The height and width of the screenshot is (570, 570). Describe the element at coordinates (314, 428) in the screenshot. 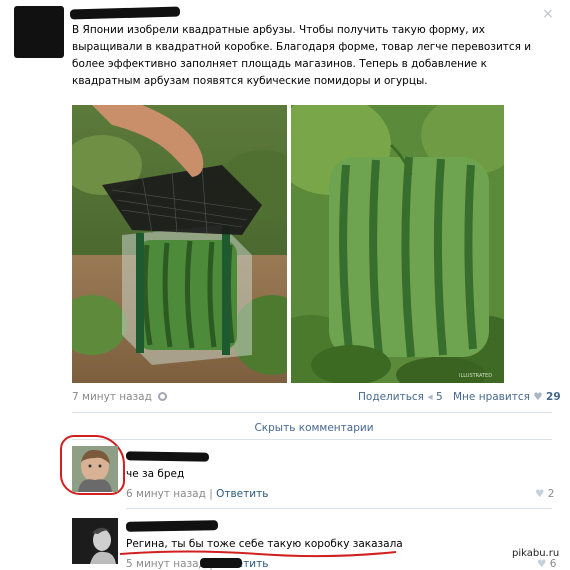

I see `hide-comments-link: Скрыть комментарии` at that location.